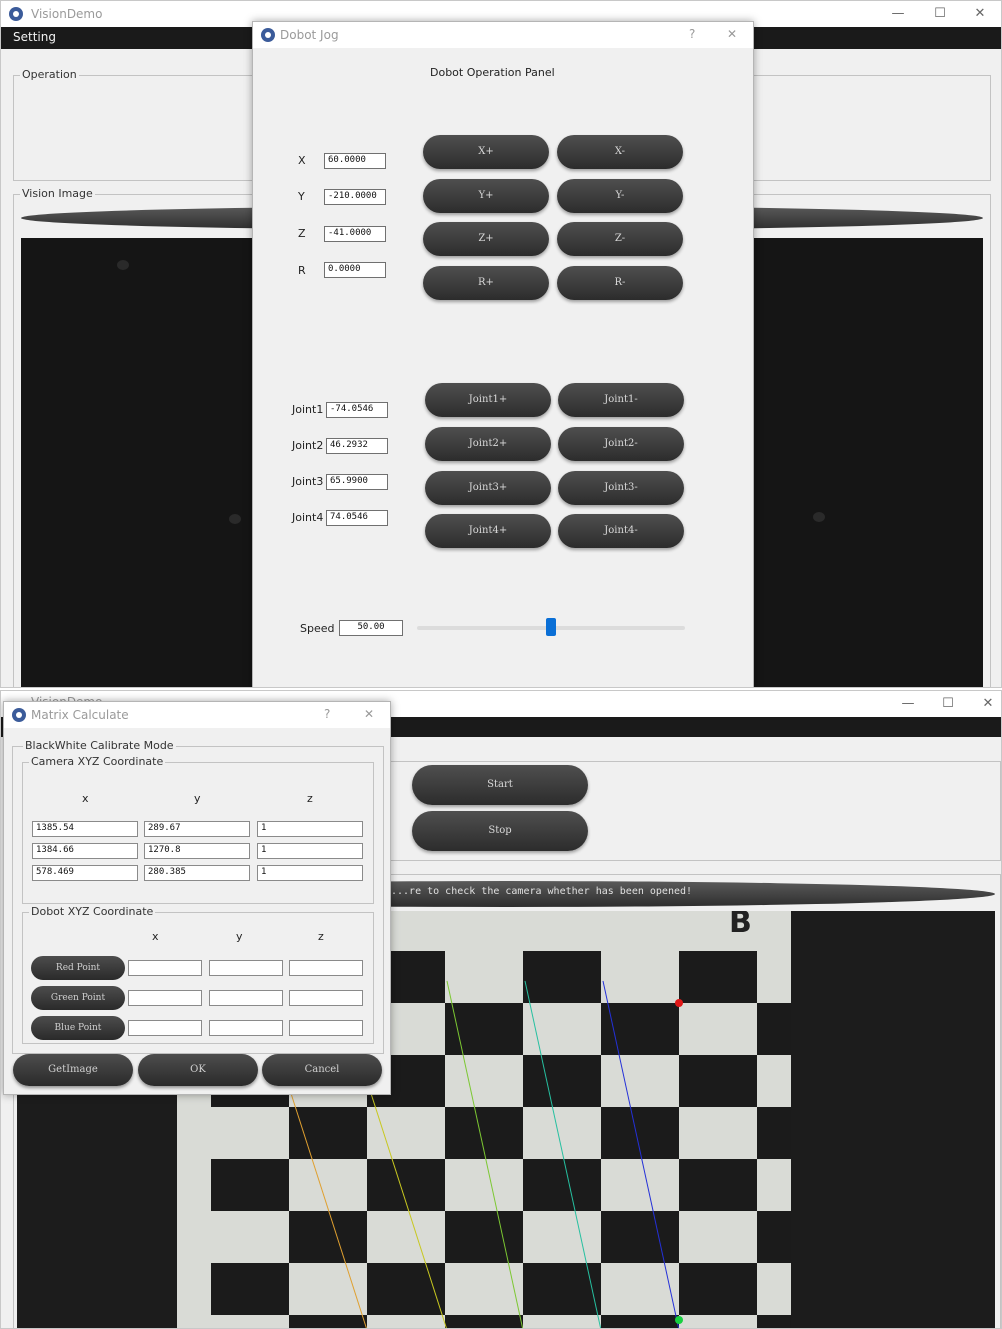  What do you see at coordinates (57, 193) in the screenshot?
I see `vision-image-group-title: Vision Image` at bounding box center [57, 193].